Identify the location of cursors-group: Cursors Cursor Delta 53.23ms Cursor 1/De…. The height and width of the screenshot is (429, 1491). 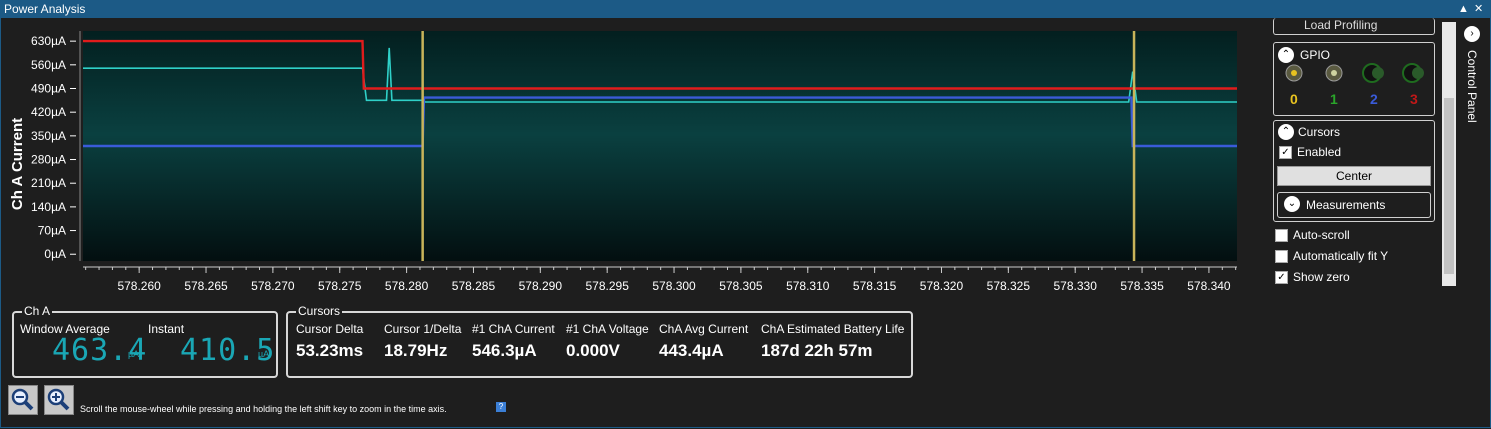
(599, 341).